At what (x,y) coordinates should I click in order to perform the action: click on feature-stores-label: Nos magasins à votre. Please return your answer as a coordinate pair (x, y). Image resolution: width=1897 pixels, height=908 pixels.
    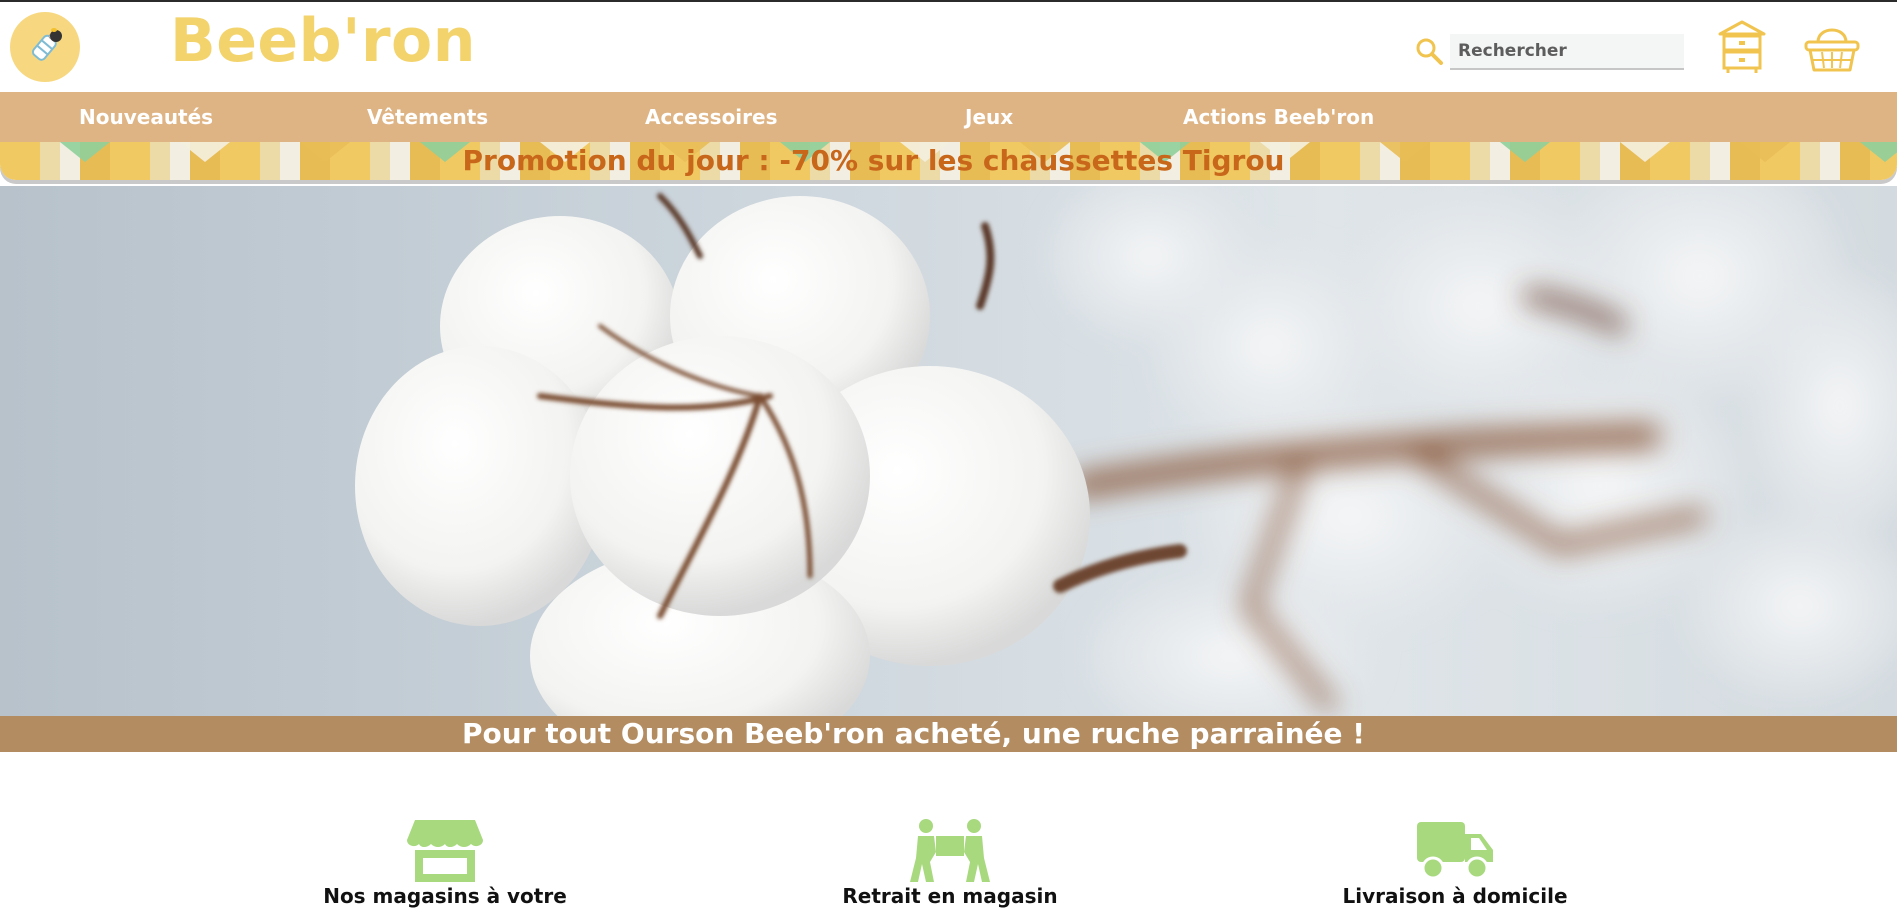
    Looking at the image, I should click on (445, 896).